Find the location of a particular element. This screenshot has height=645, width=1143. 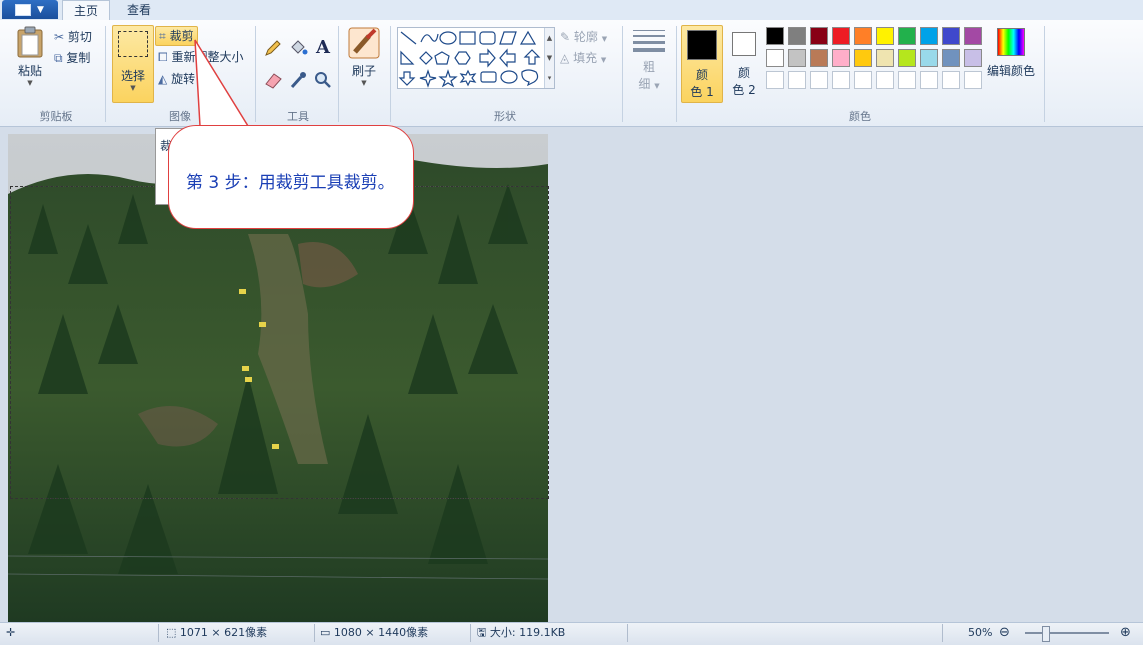

outline-label: 轮廓 is located at coordinates (585, 37).